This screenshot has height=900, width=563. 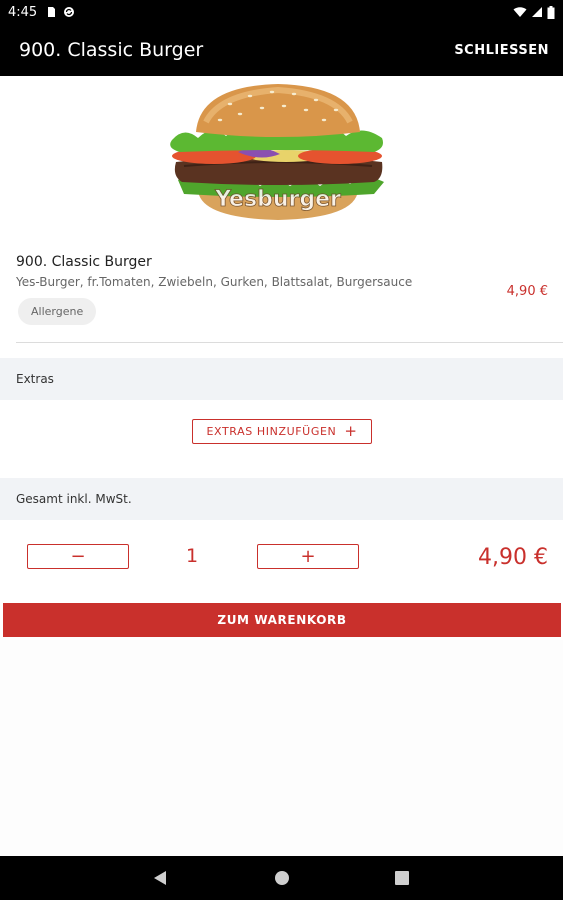 What do you see at coordinates (277, 152) in the screenshot?
I see `burger-image: Yesburger` at bounding box center [277, 152].